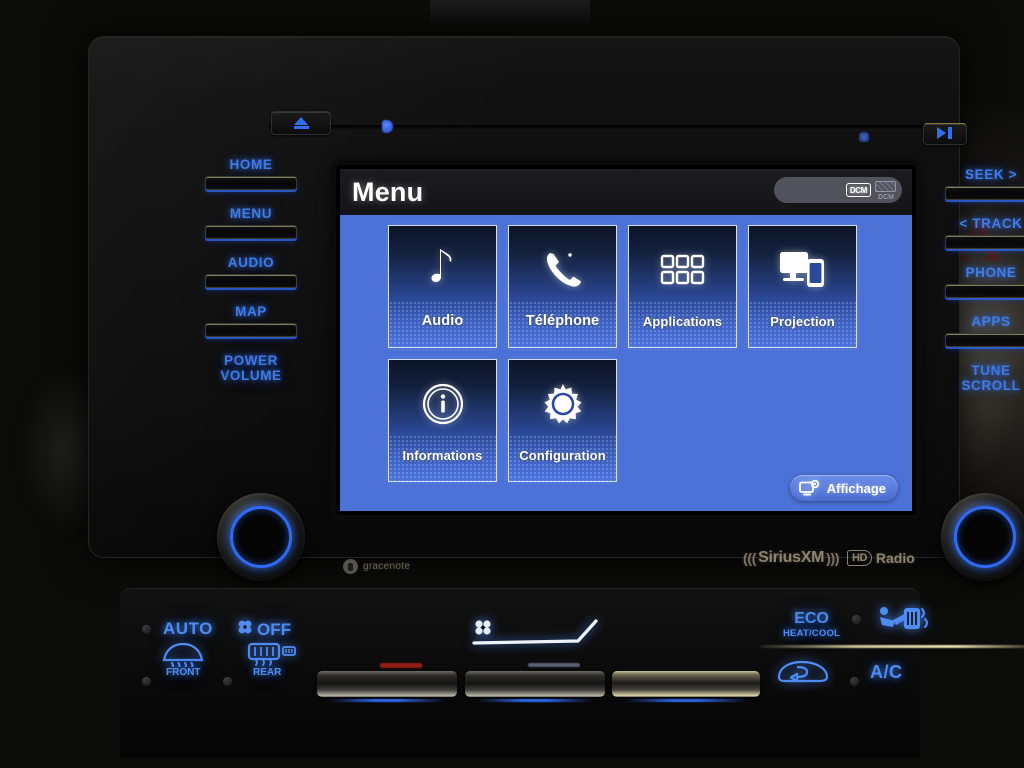 The width and height of the screenshot is (1024, 768). Describe the element at coordinates (802, 286) in the screenshot. I see `menu-tile-projection: Projection` at that location.